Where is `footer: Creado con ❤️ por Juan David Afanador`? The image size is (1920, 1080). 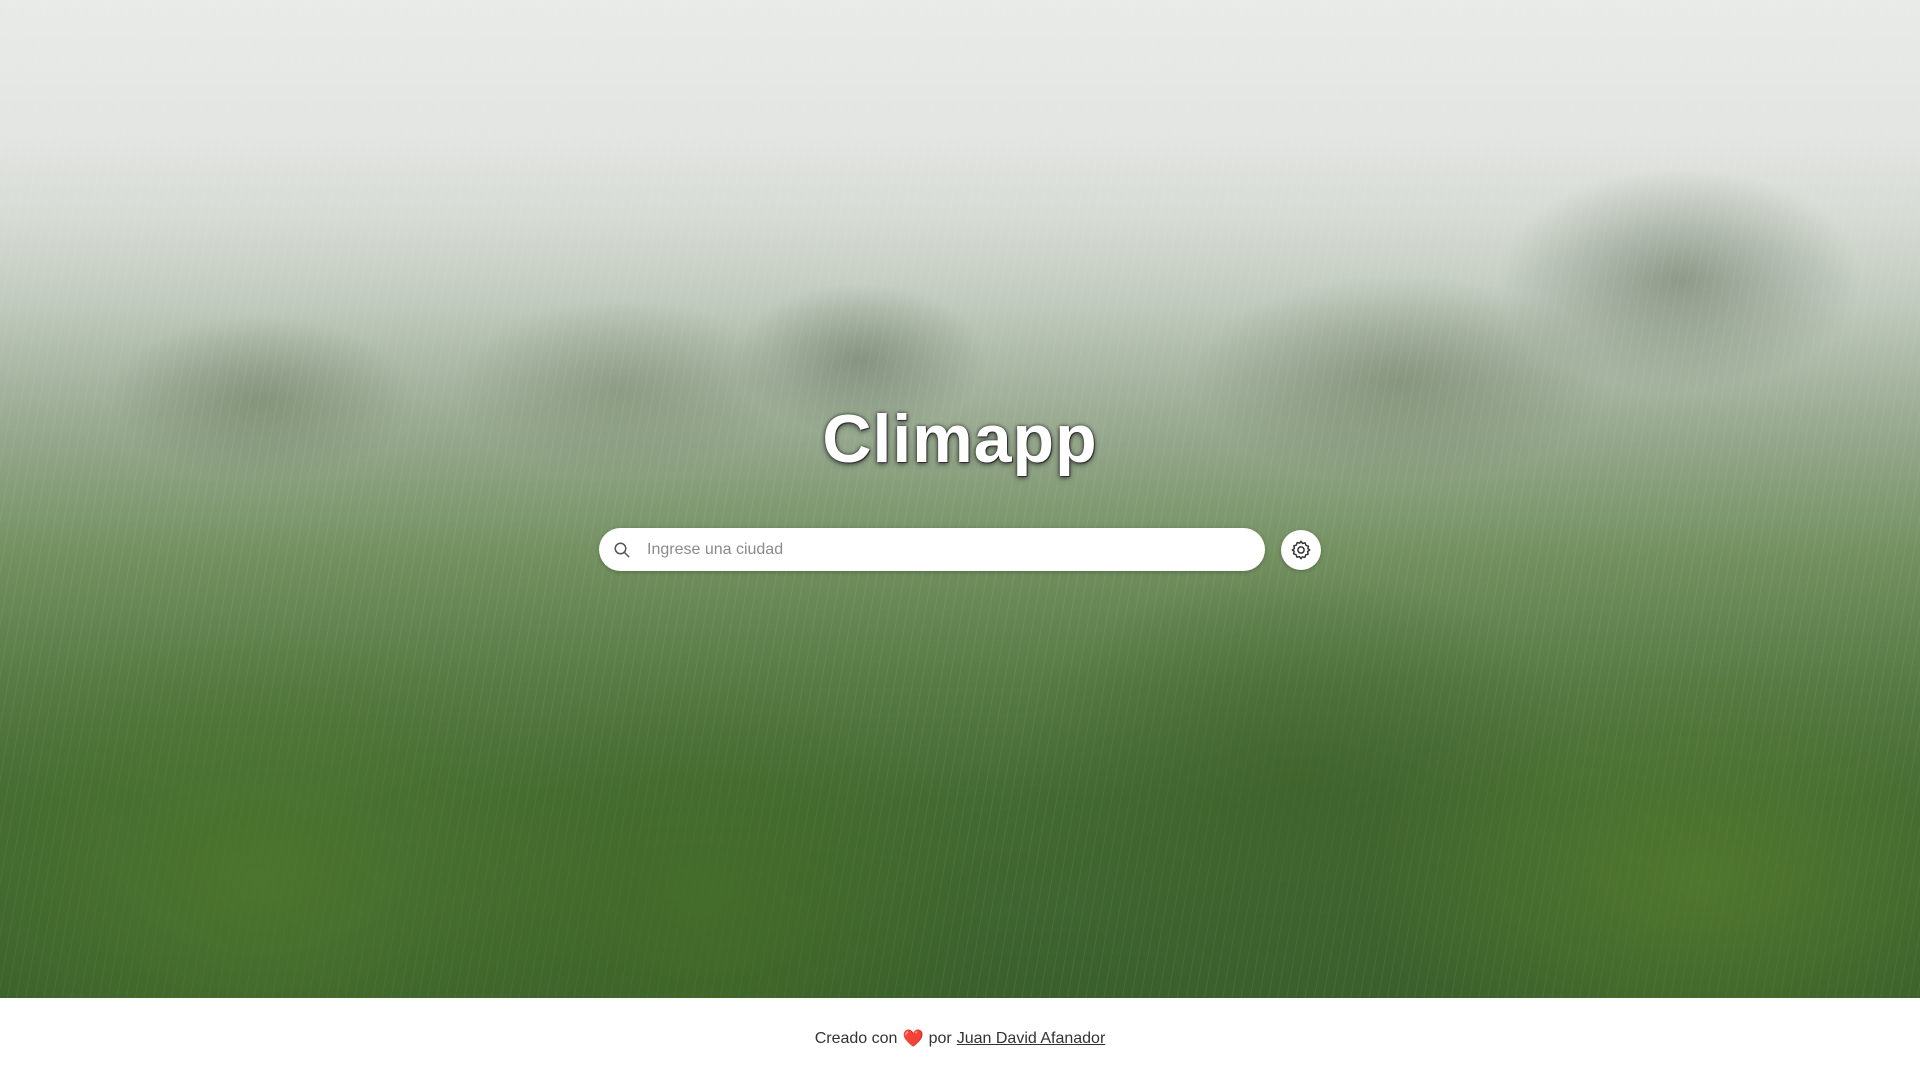
footer: Creado con ❤️ por Juan David Afanador is located at coordinates (960, 1039).